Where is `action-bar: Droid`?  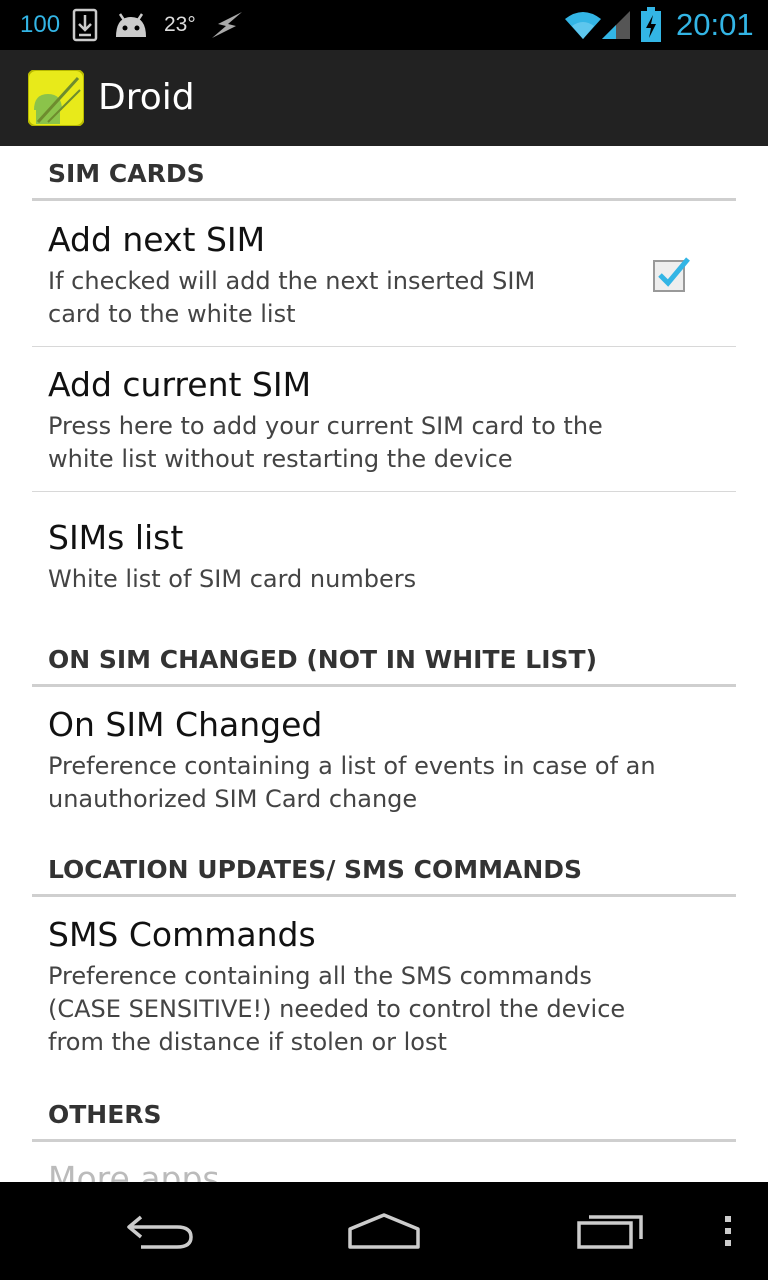 action-bar: Droid is located at coordinates (384, 98).